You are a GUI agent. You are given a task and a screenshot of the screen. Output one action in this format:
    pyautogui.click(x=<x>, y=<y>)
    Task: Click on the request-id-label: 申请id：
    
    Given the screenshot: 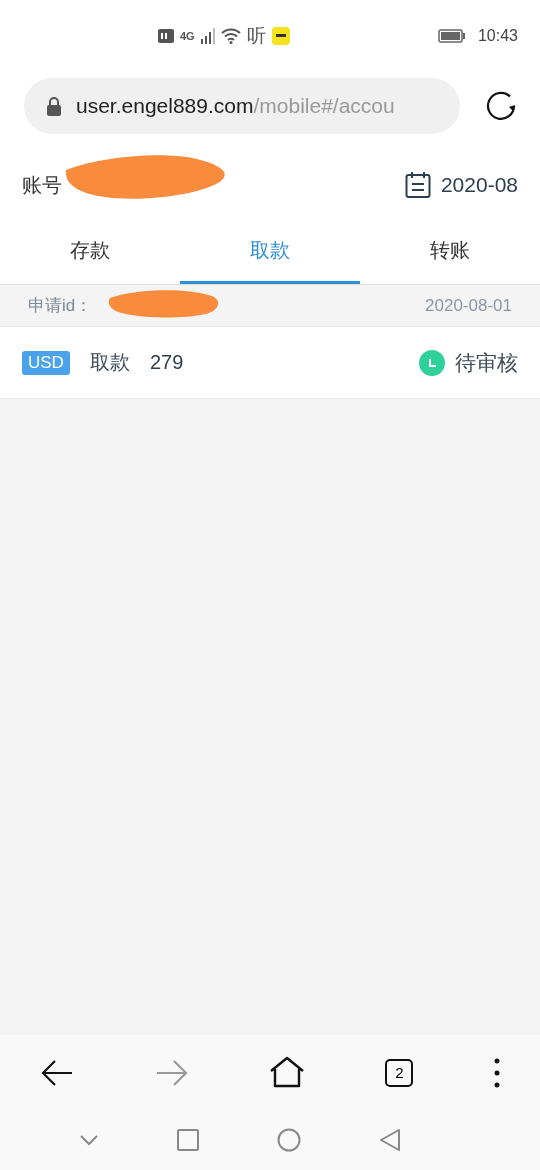 What is the action you would take?
    pyautogui.click(x=60, y=306)
    